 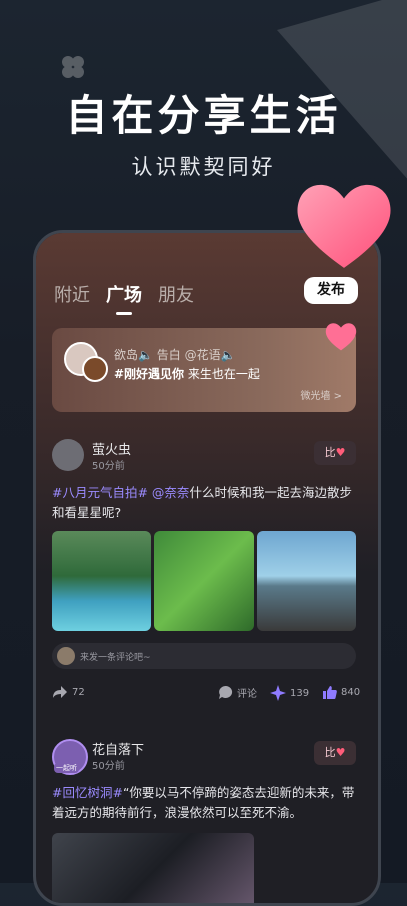 What do you see at coordinates (206, 693) in the screenshot?
I see `post-actions: 72 评论 139 840` at bounding box center [206, 693].